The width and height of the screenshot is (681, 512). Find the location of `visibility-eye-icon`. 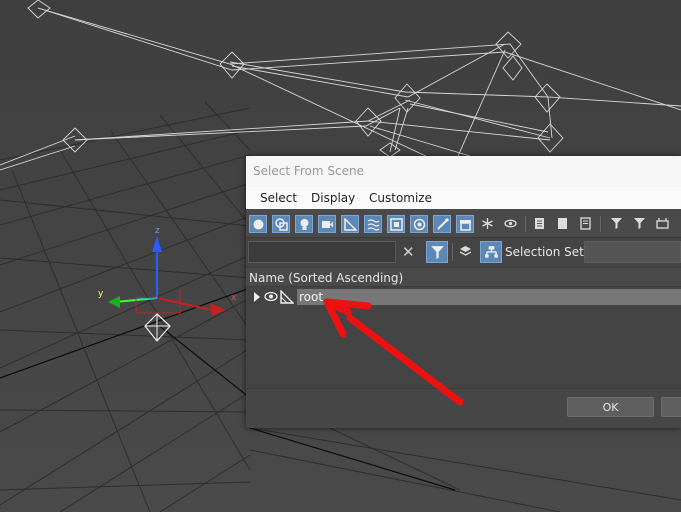

visibility-eye-icon is located at coordinates (271, 296).